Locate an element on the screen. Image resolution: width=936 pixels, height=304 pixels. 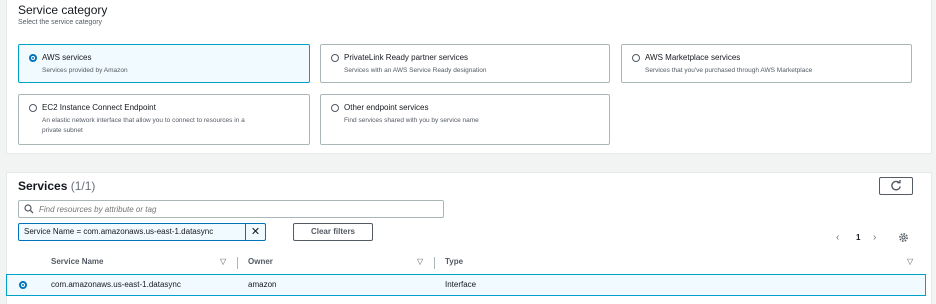
clear-filters-button: Clear filters is located at coordinates (333, 232).